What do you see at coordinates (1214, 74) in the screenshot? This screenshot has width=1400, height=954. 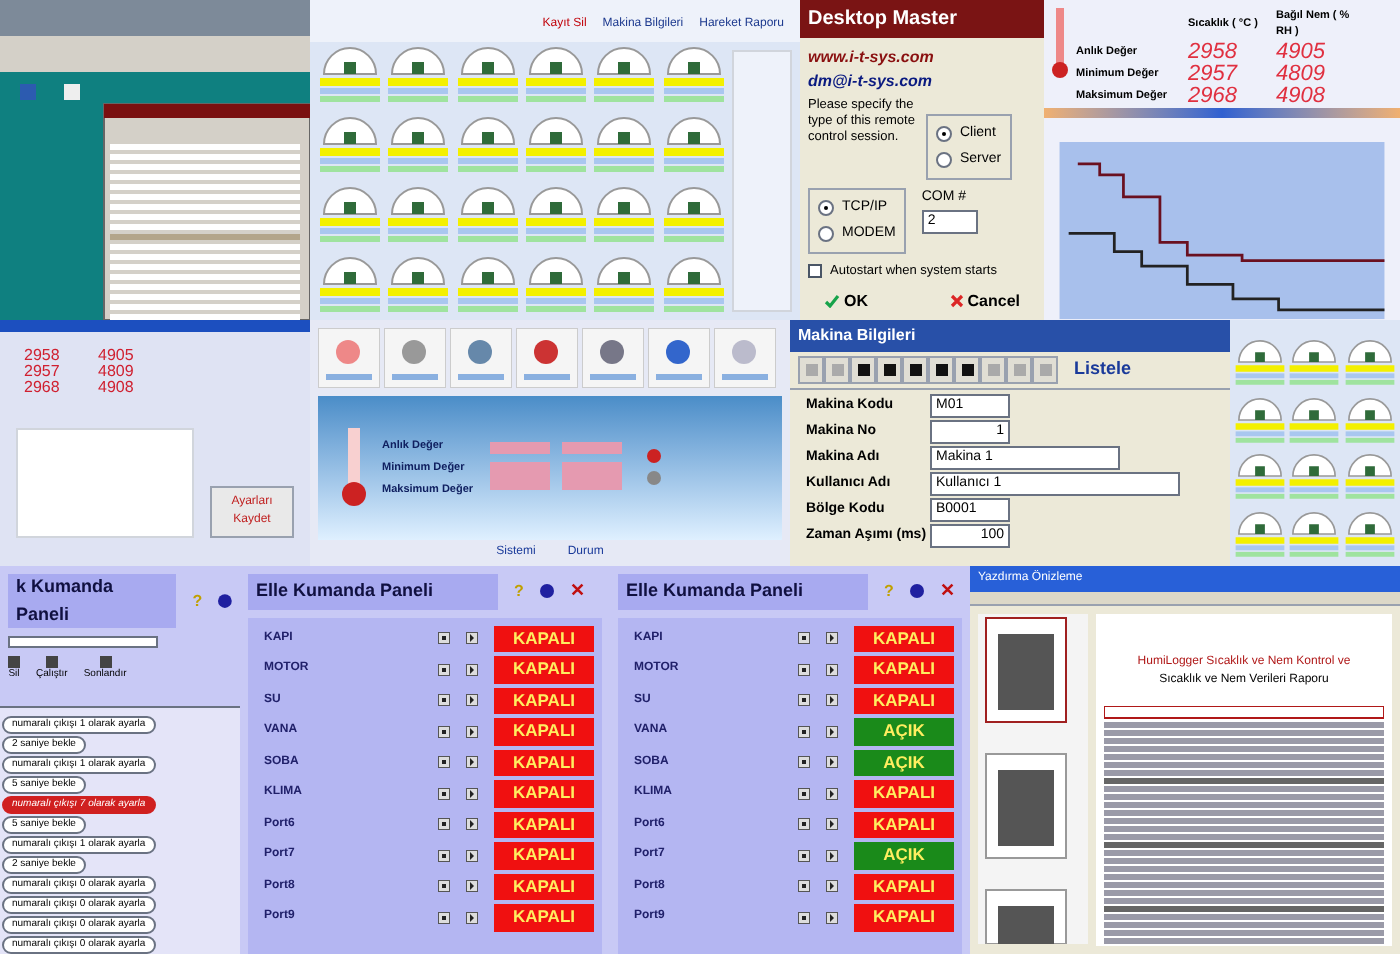 I see `temperature-reading: 2957` at bounding box center [1214, 74].